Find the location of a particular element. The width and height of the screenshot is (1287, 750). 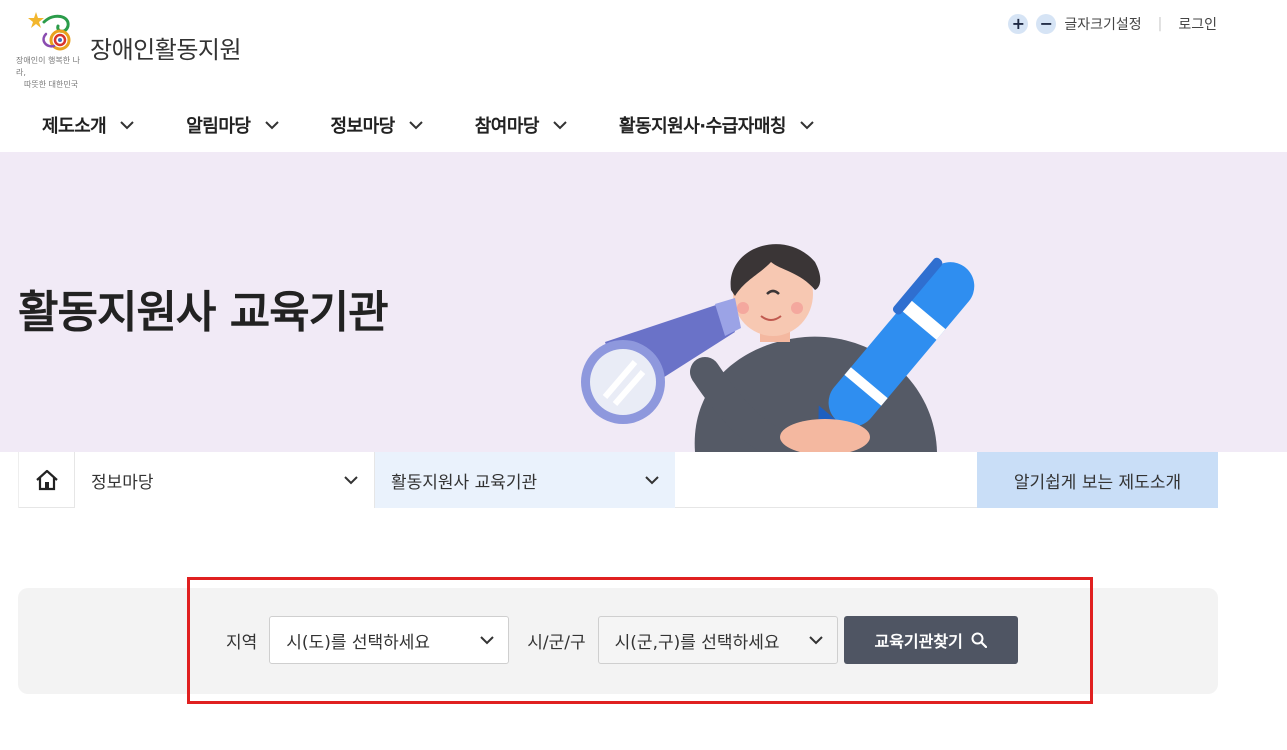

breadcrumb-level1-label: 정보마당 is located at coordinates (122, 482).